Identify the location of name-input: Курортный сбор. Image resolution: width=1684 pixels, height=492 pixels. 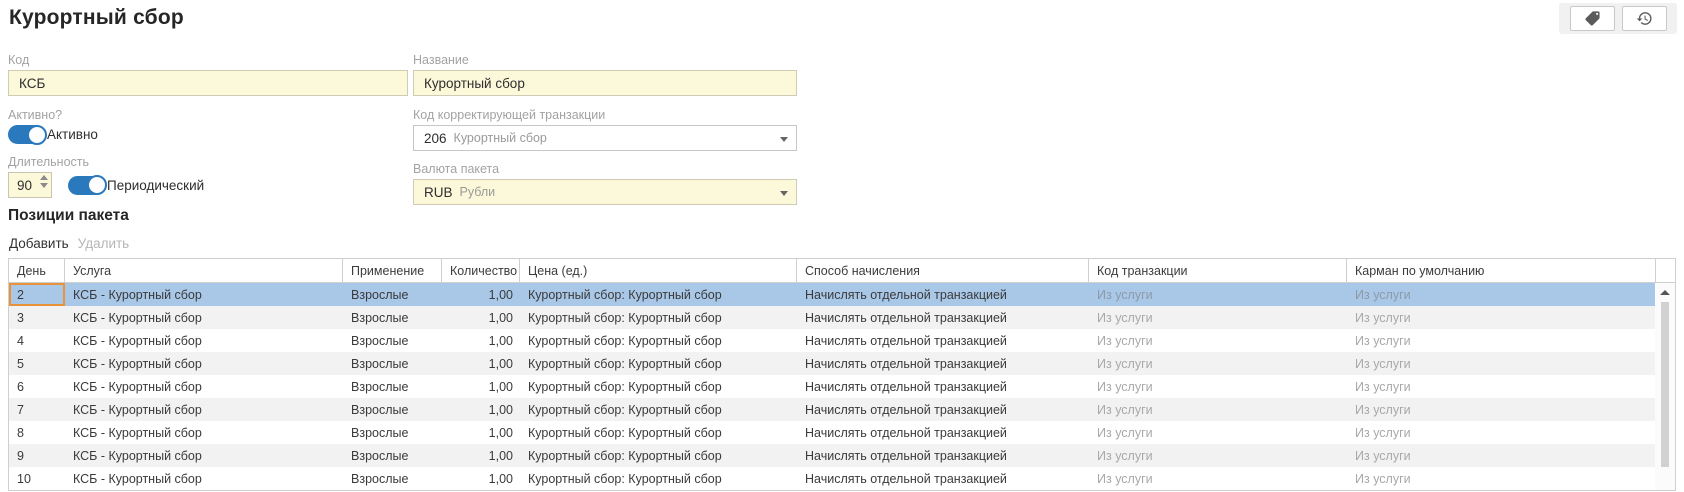
(605, 83).